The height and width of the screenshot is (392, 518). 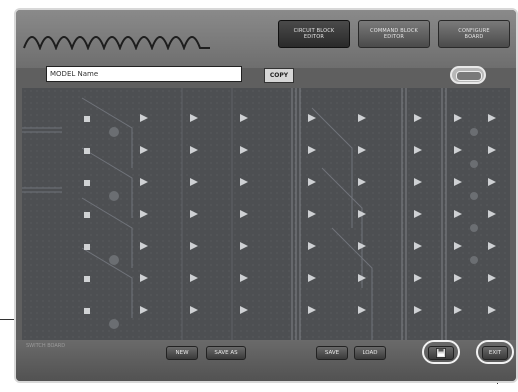 What do you see at coordinates (226, 353) in the screenshot?
I see `save-as-button: SAVE AS` at bounding box center [226, 353].